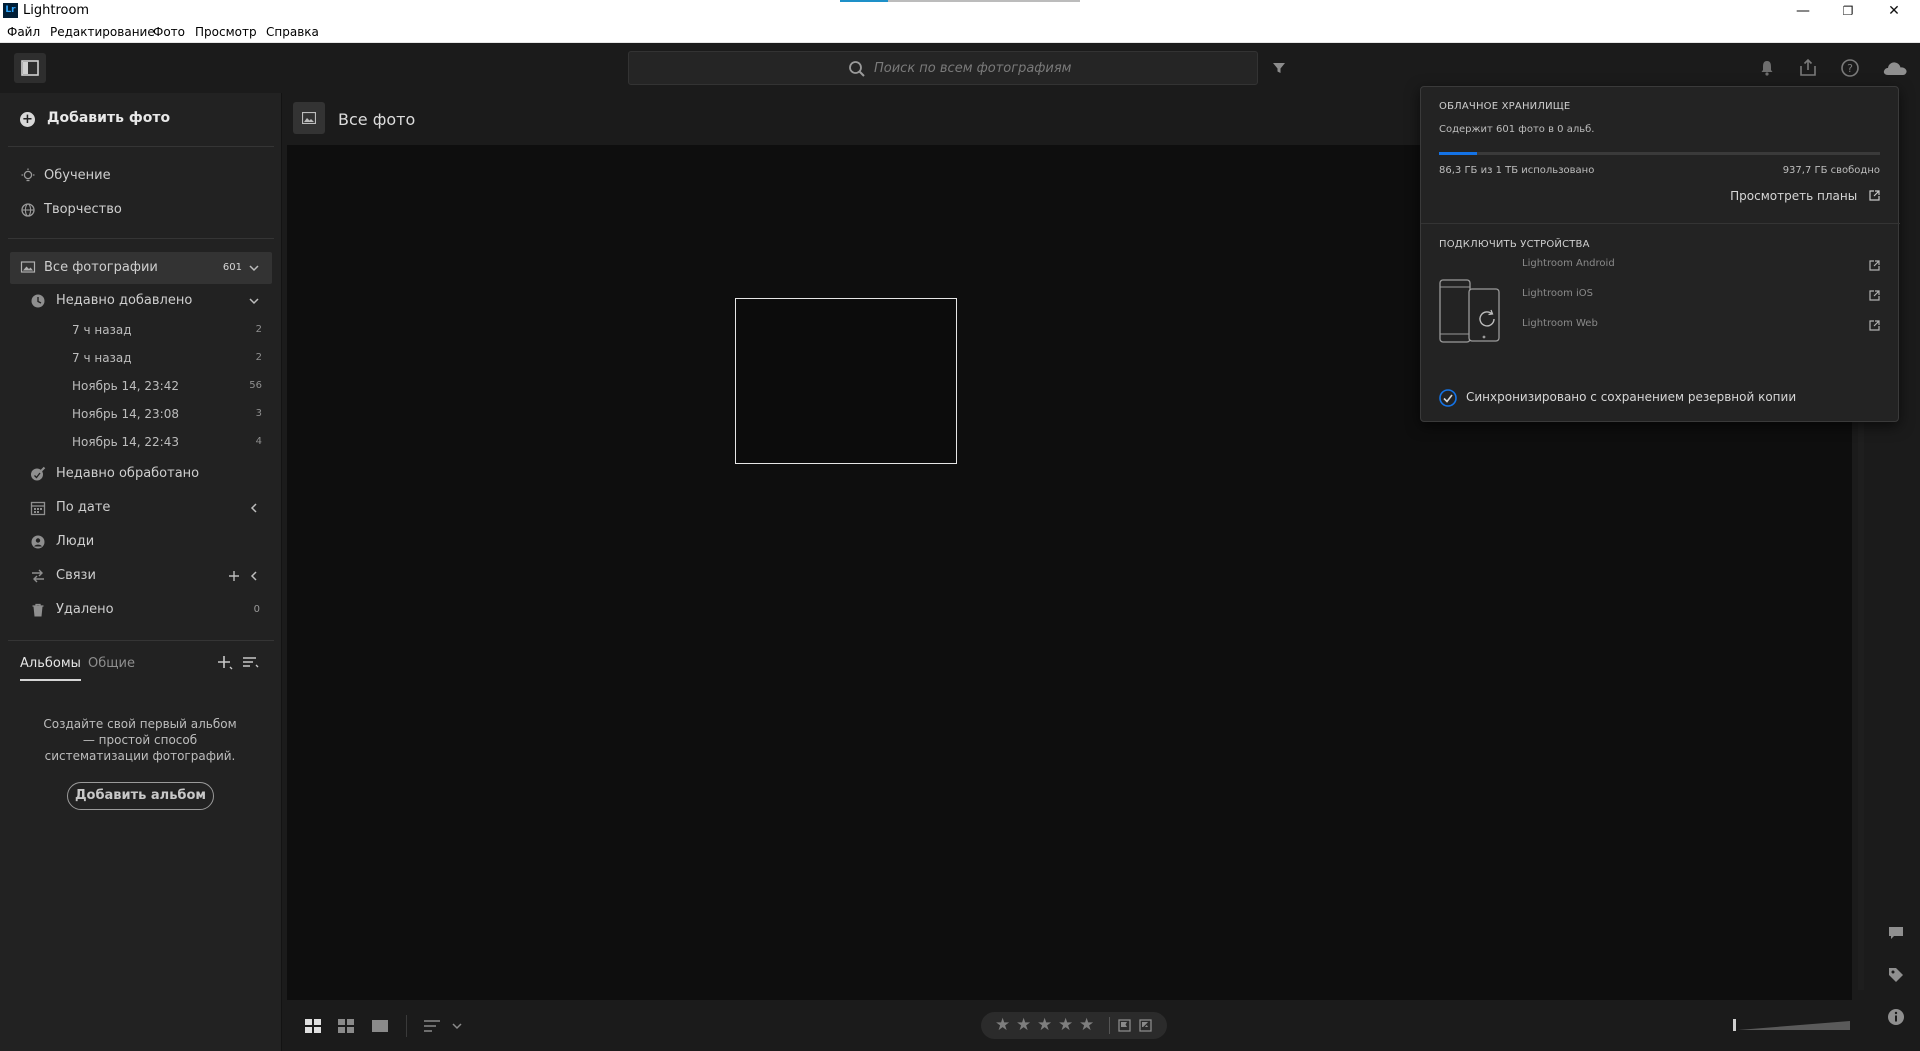  Describe the element at coordinates (1895, 68) in the screenshot. I see `cloud-icon` at that location.